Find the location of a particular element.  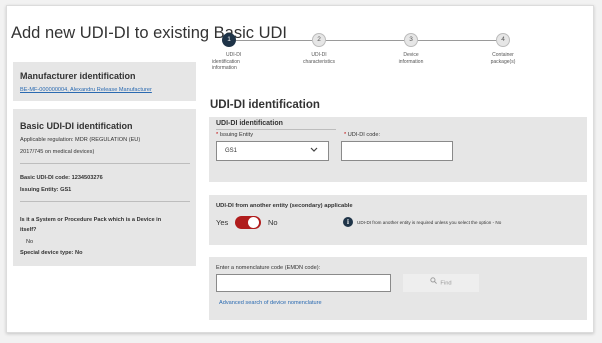

section-title: UDI-DI identification is located at coordinates (265, 105).